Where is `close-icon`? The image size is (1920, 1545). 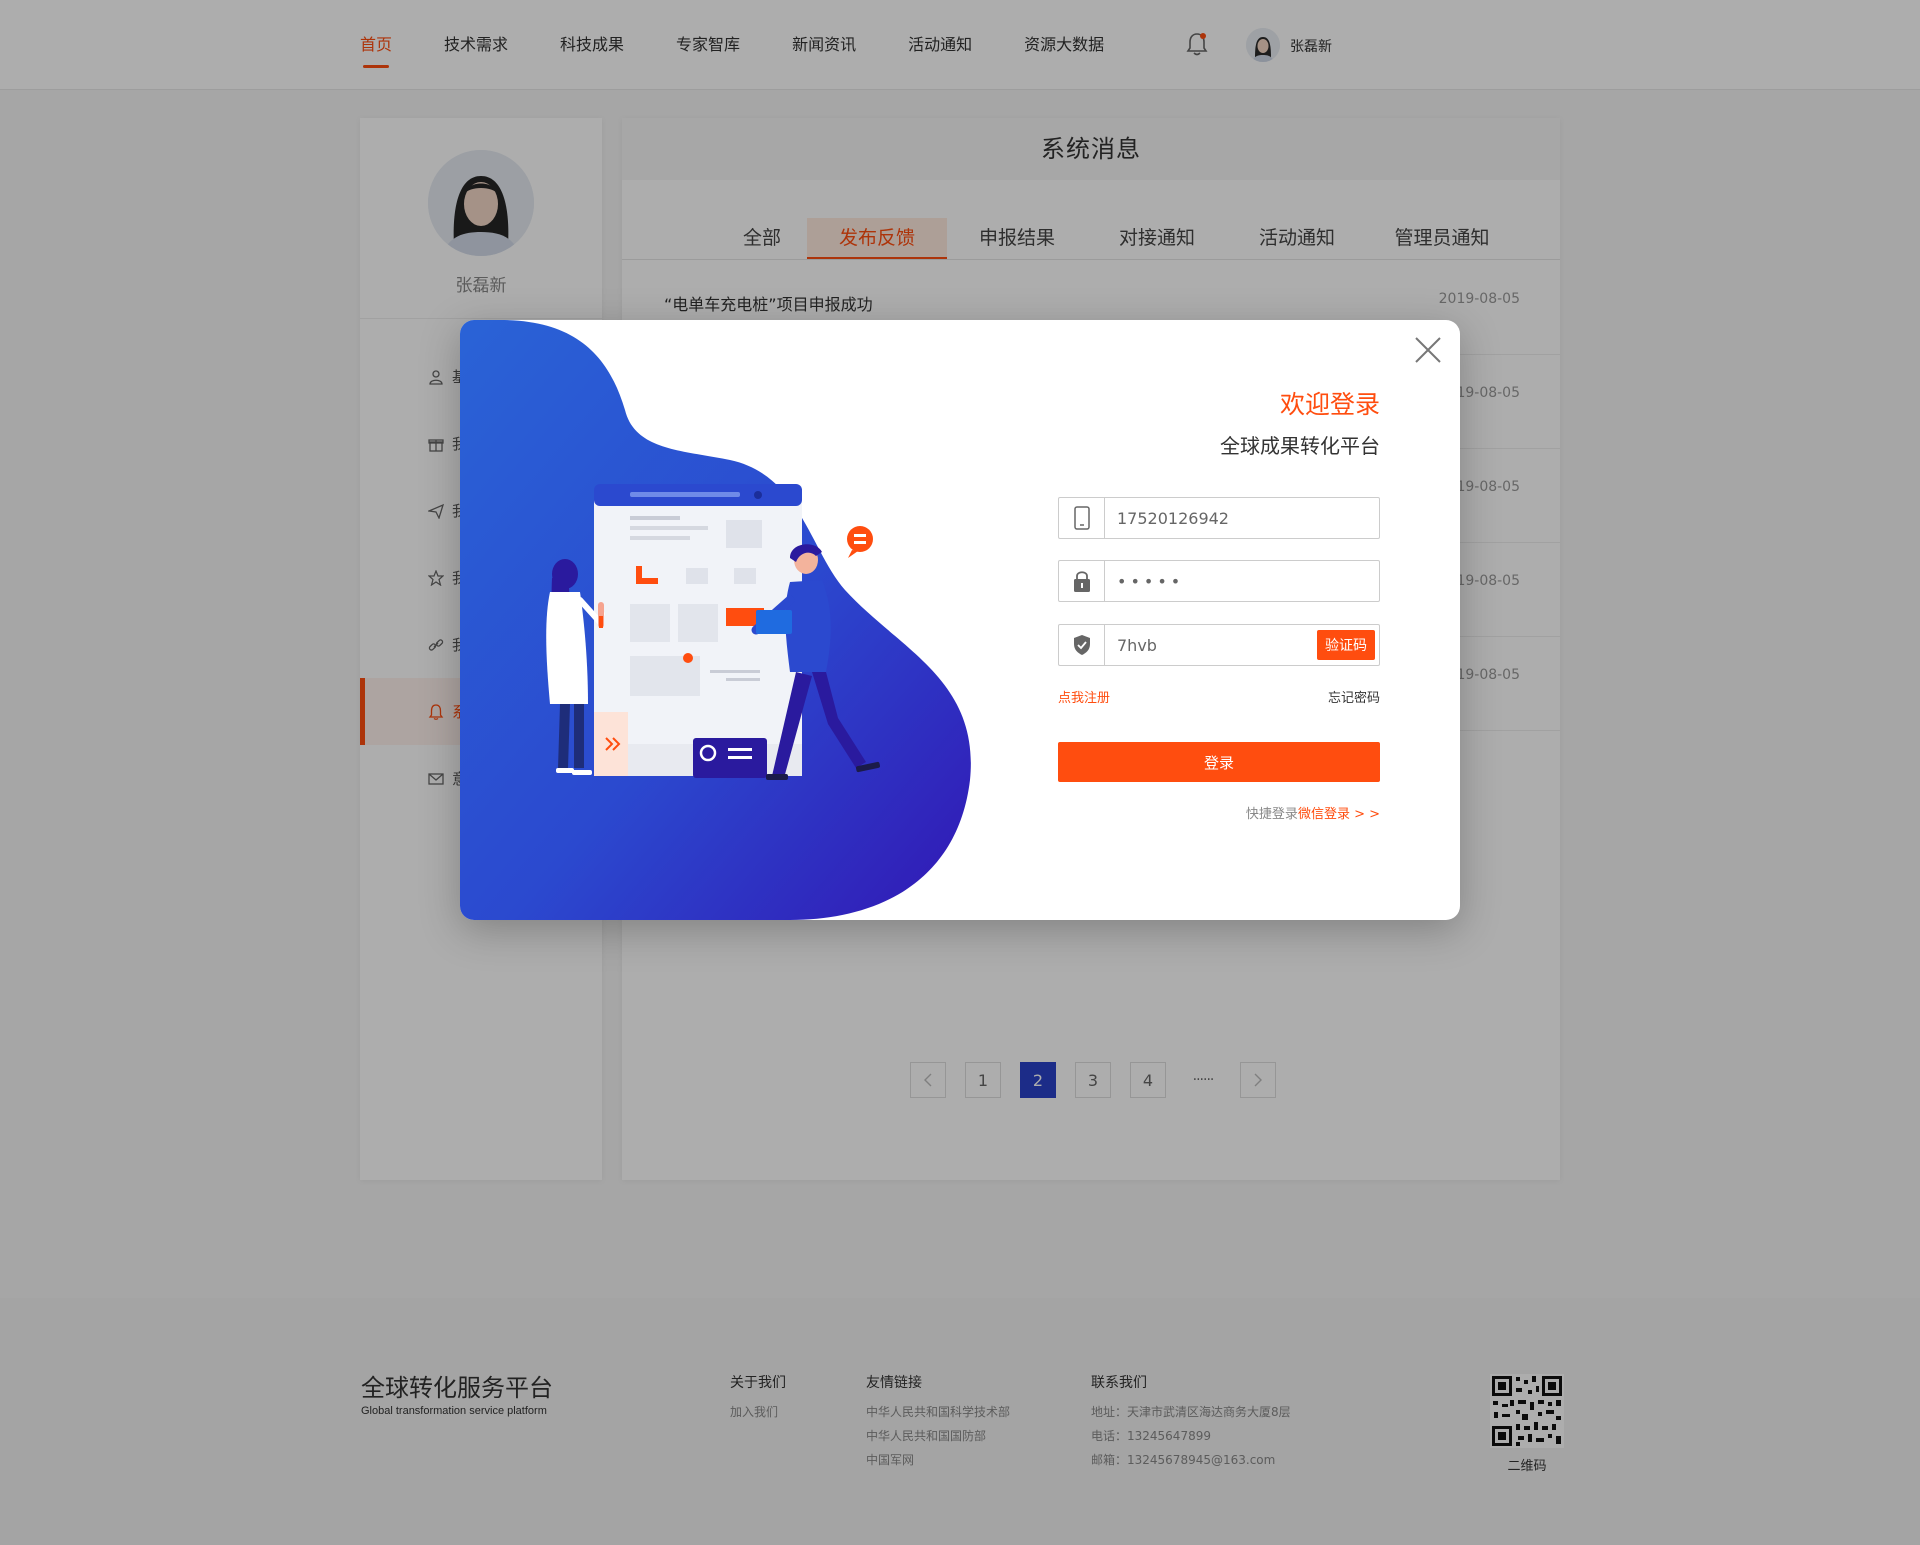
close-icon is located at coordinates (1428, 350).